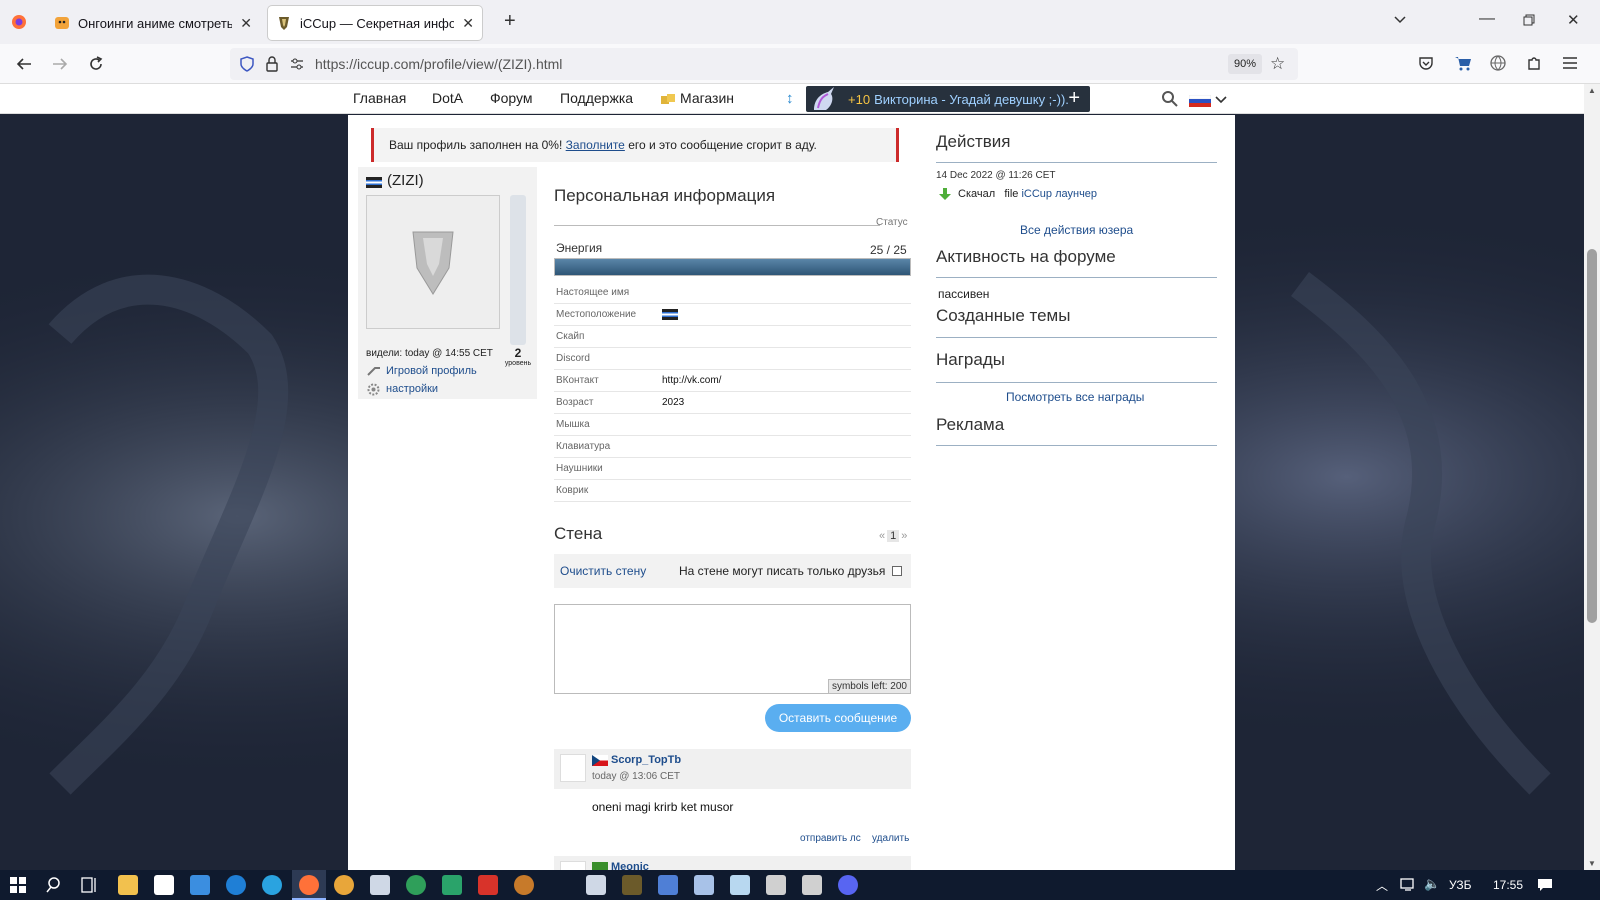 The width and height of the screenshot is (1600, 900). What do you see at coordinates (630, 865) in the screenshot?
I see `post-author-link: Meonic` at bounding box center [630, 865].